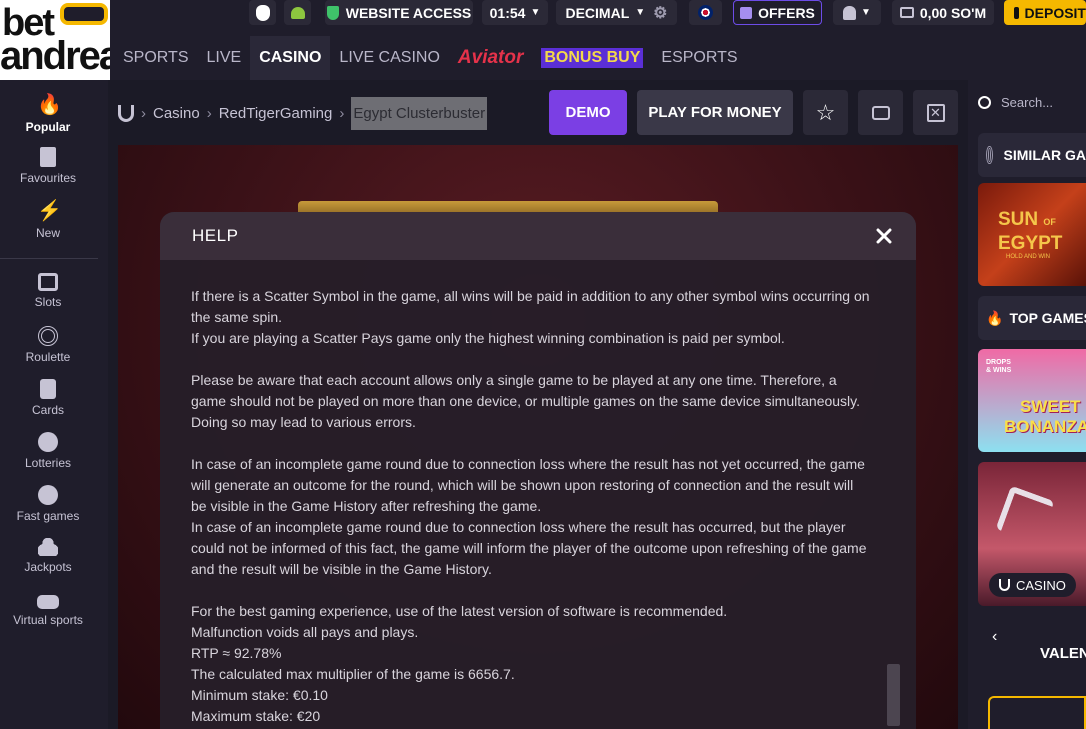  Describe the element at coordinates (49, 258) in the screenshot. I see `sidebar-divider` at that location.